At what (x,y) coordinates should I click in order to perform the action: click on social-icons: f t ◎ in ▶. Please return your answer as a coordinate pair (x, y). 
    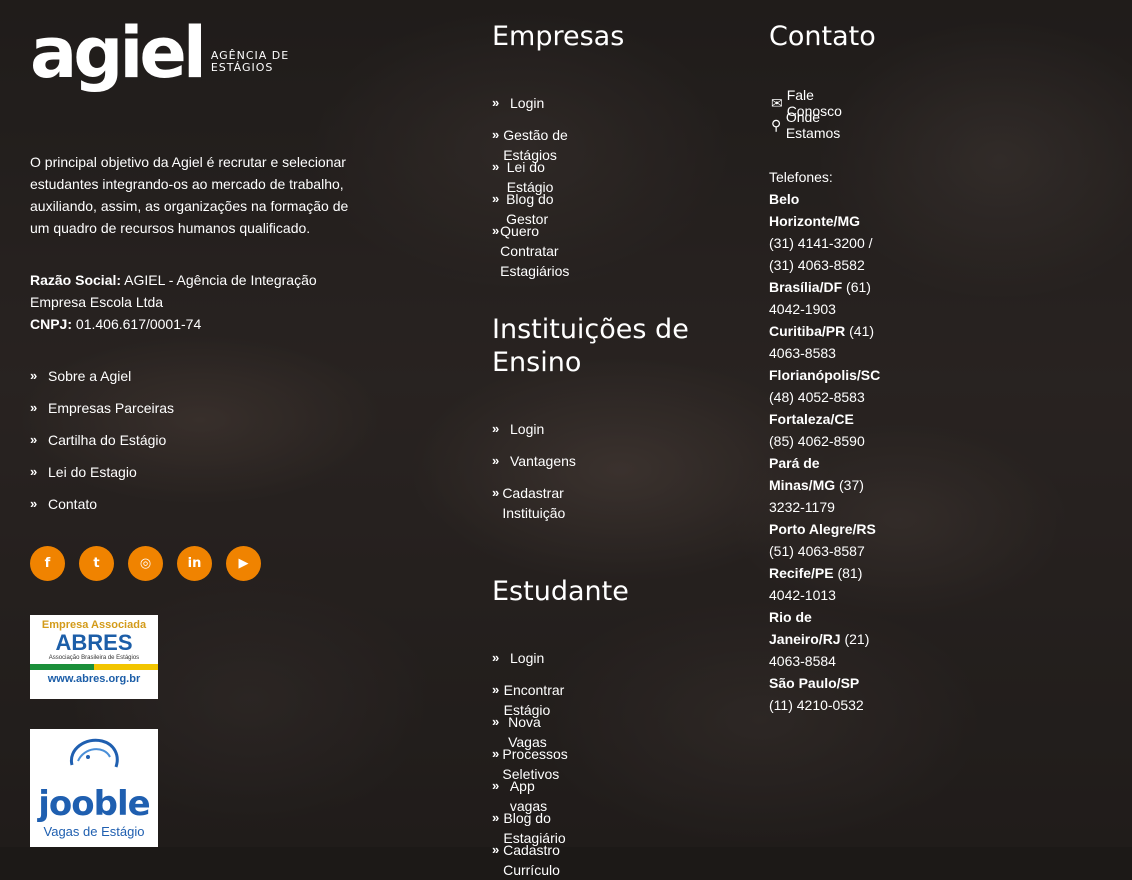
    Looking at the image, I should click on (145, 563).